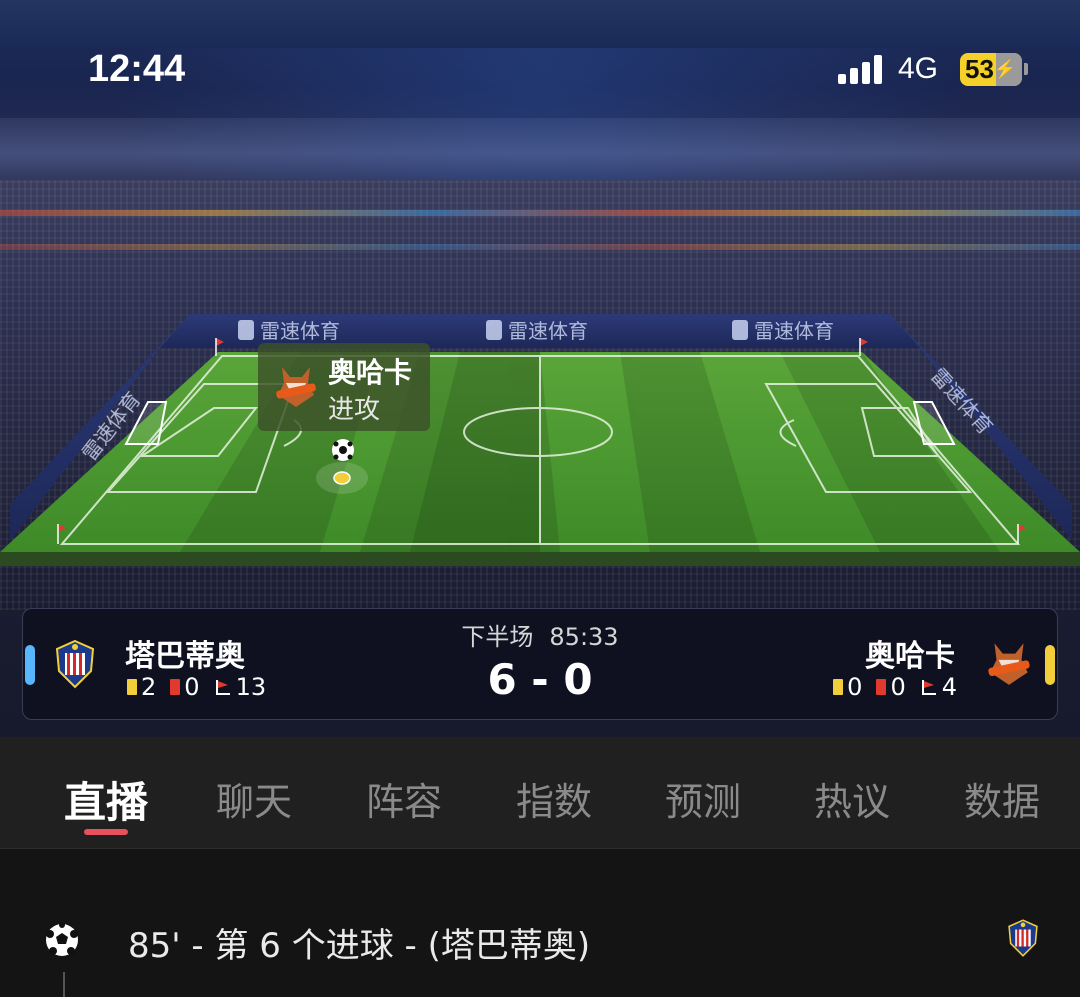 This screenshot has height=997, width=1080. I want to click on match-clock: 85:33, so click(584, 637).